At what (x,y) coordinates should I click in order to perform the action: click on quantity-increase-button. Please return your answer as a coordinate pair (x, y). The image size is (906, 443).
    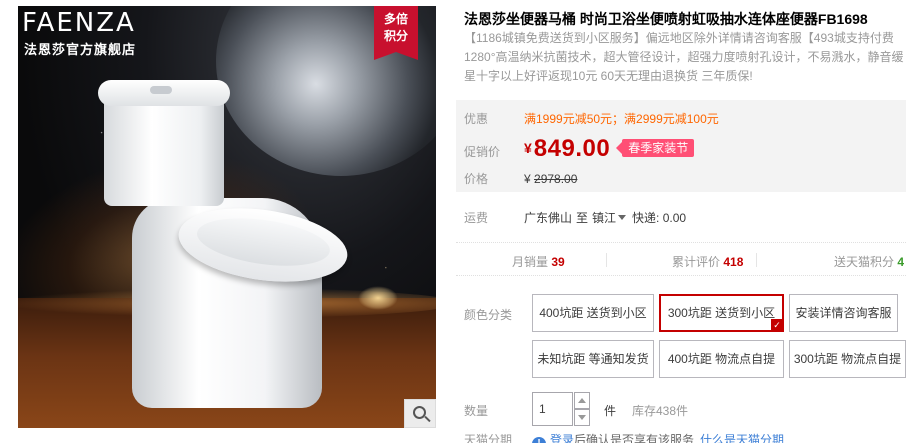
    Looking at the image, I should click on (582, 400).